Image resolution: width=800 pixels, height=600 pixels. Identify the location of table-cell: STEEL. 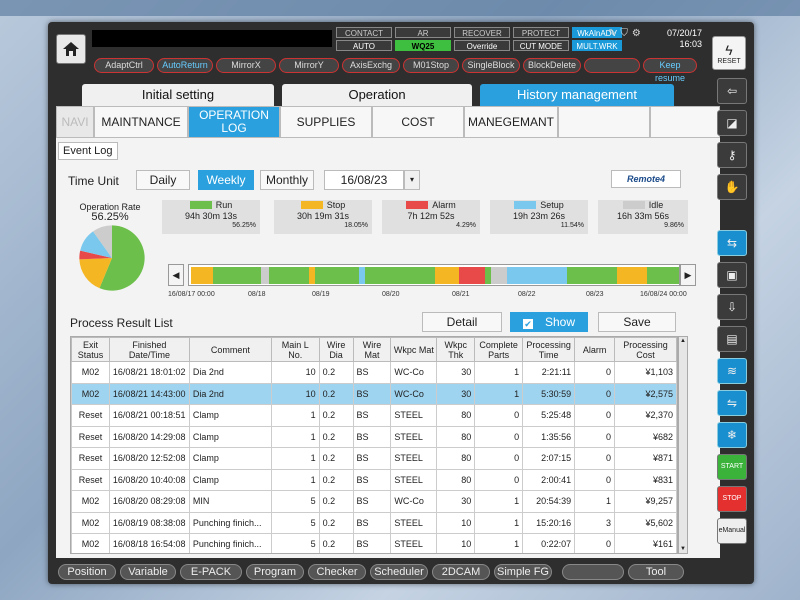
(414, 543).